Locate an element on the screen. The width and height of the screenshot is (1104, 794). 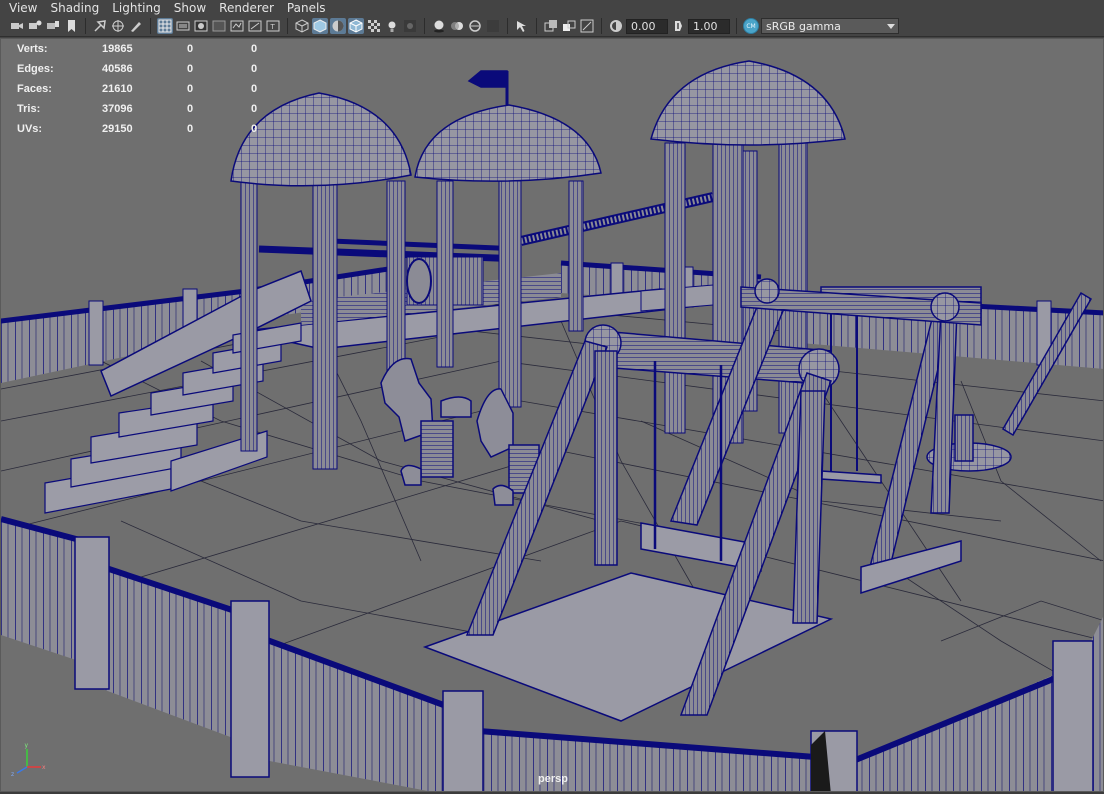
grease-pencil-icon is located at coordinates (118, 26).